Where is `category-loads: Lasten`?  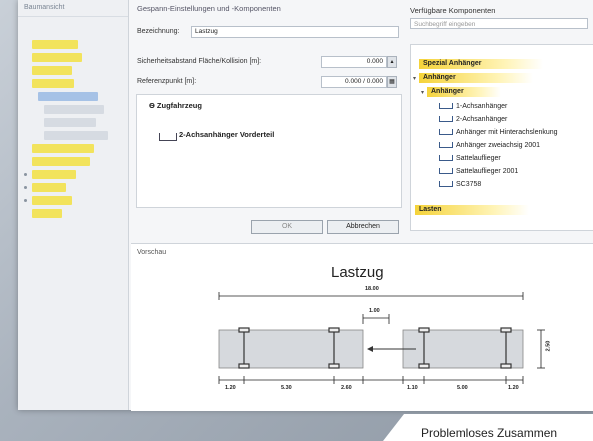 category-loads: Lasten is located at coordinates (472, 210).